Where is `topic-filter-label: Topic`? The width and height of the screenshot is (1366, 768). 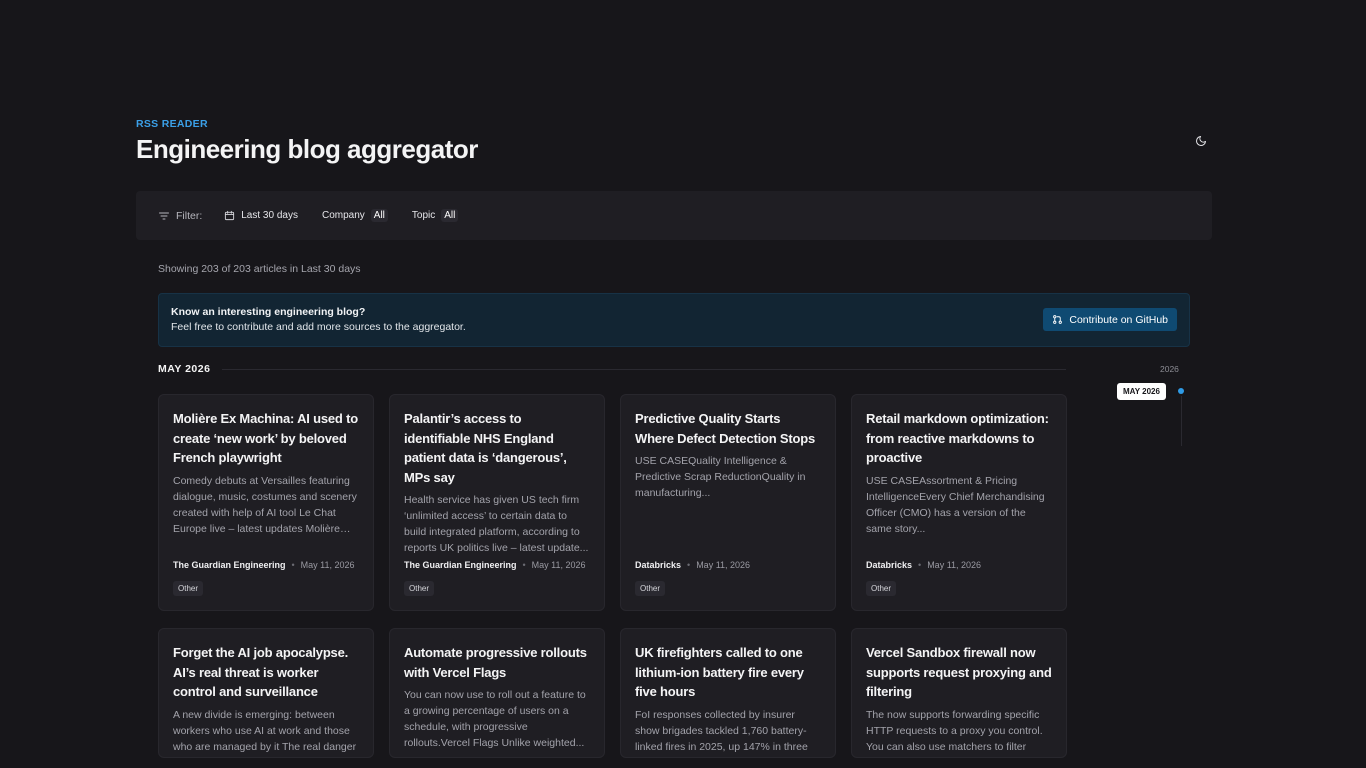
topic-filter-label: Topic is located at coordinates (423, 215).